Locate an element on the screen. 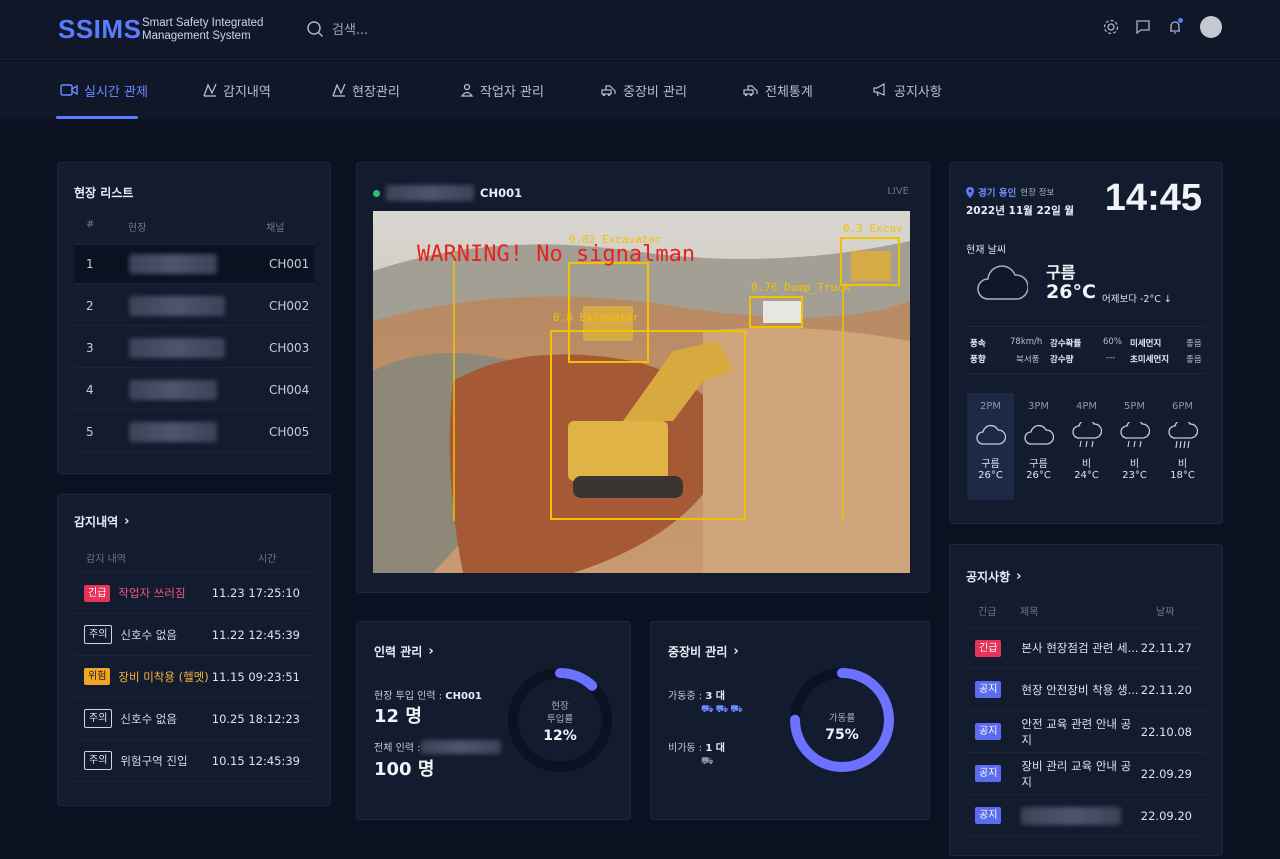 This screenshot has height=859, width=1280. logo: SSIMS is located at coordinates (99, 29).